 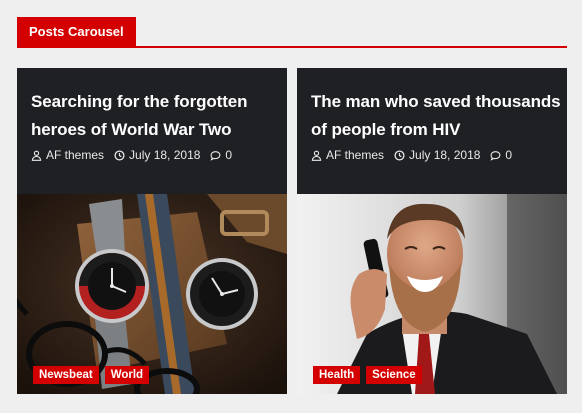 I want to click on widget-header: Posts Carousel, so click(x=292, y=32).